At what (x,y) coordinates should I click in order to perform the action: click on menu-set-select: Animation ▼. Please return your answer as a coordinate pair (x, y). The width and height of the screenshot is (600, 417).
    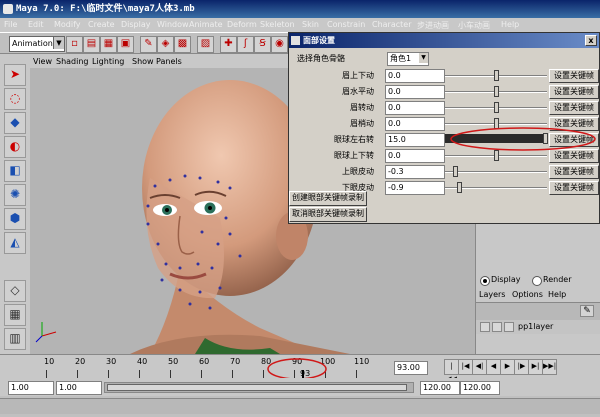
    Looking at the image, I should click on (37, 44).